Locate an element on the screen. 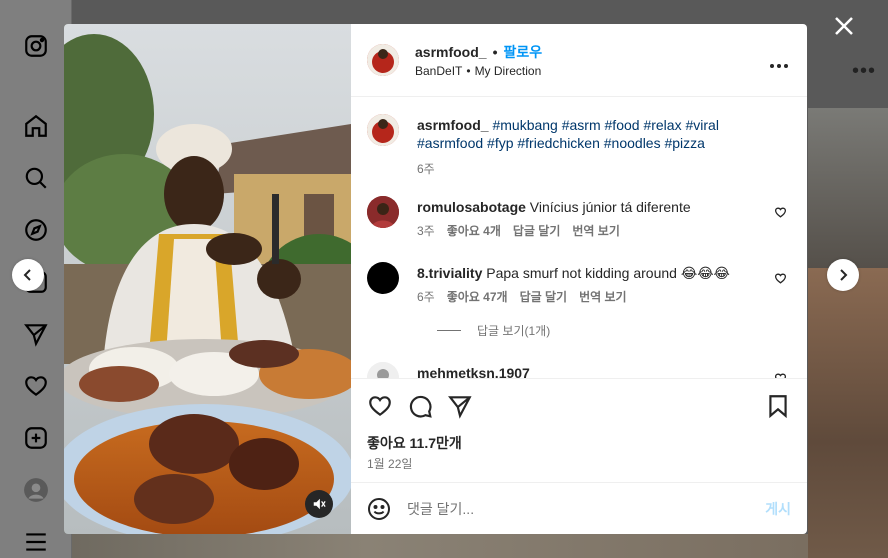 The height and width of the screenshot is (558, 888). author-username: asrmfood_ is located at coordinates (451, 52).